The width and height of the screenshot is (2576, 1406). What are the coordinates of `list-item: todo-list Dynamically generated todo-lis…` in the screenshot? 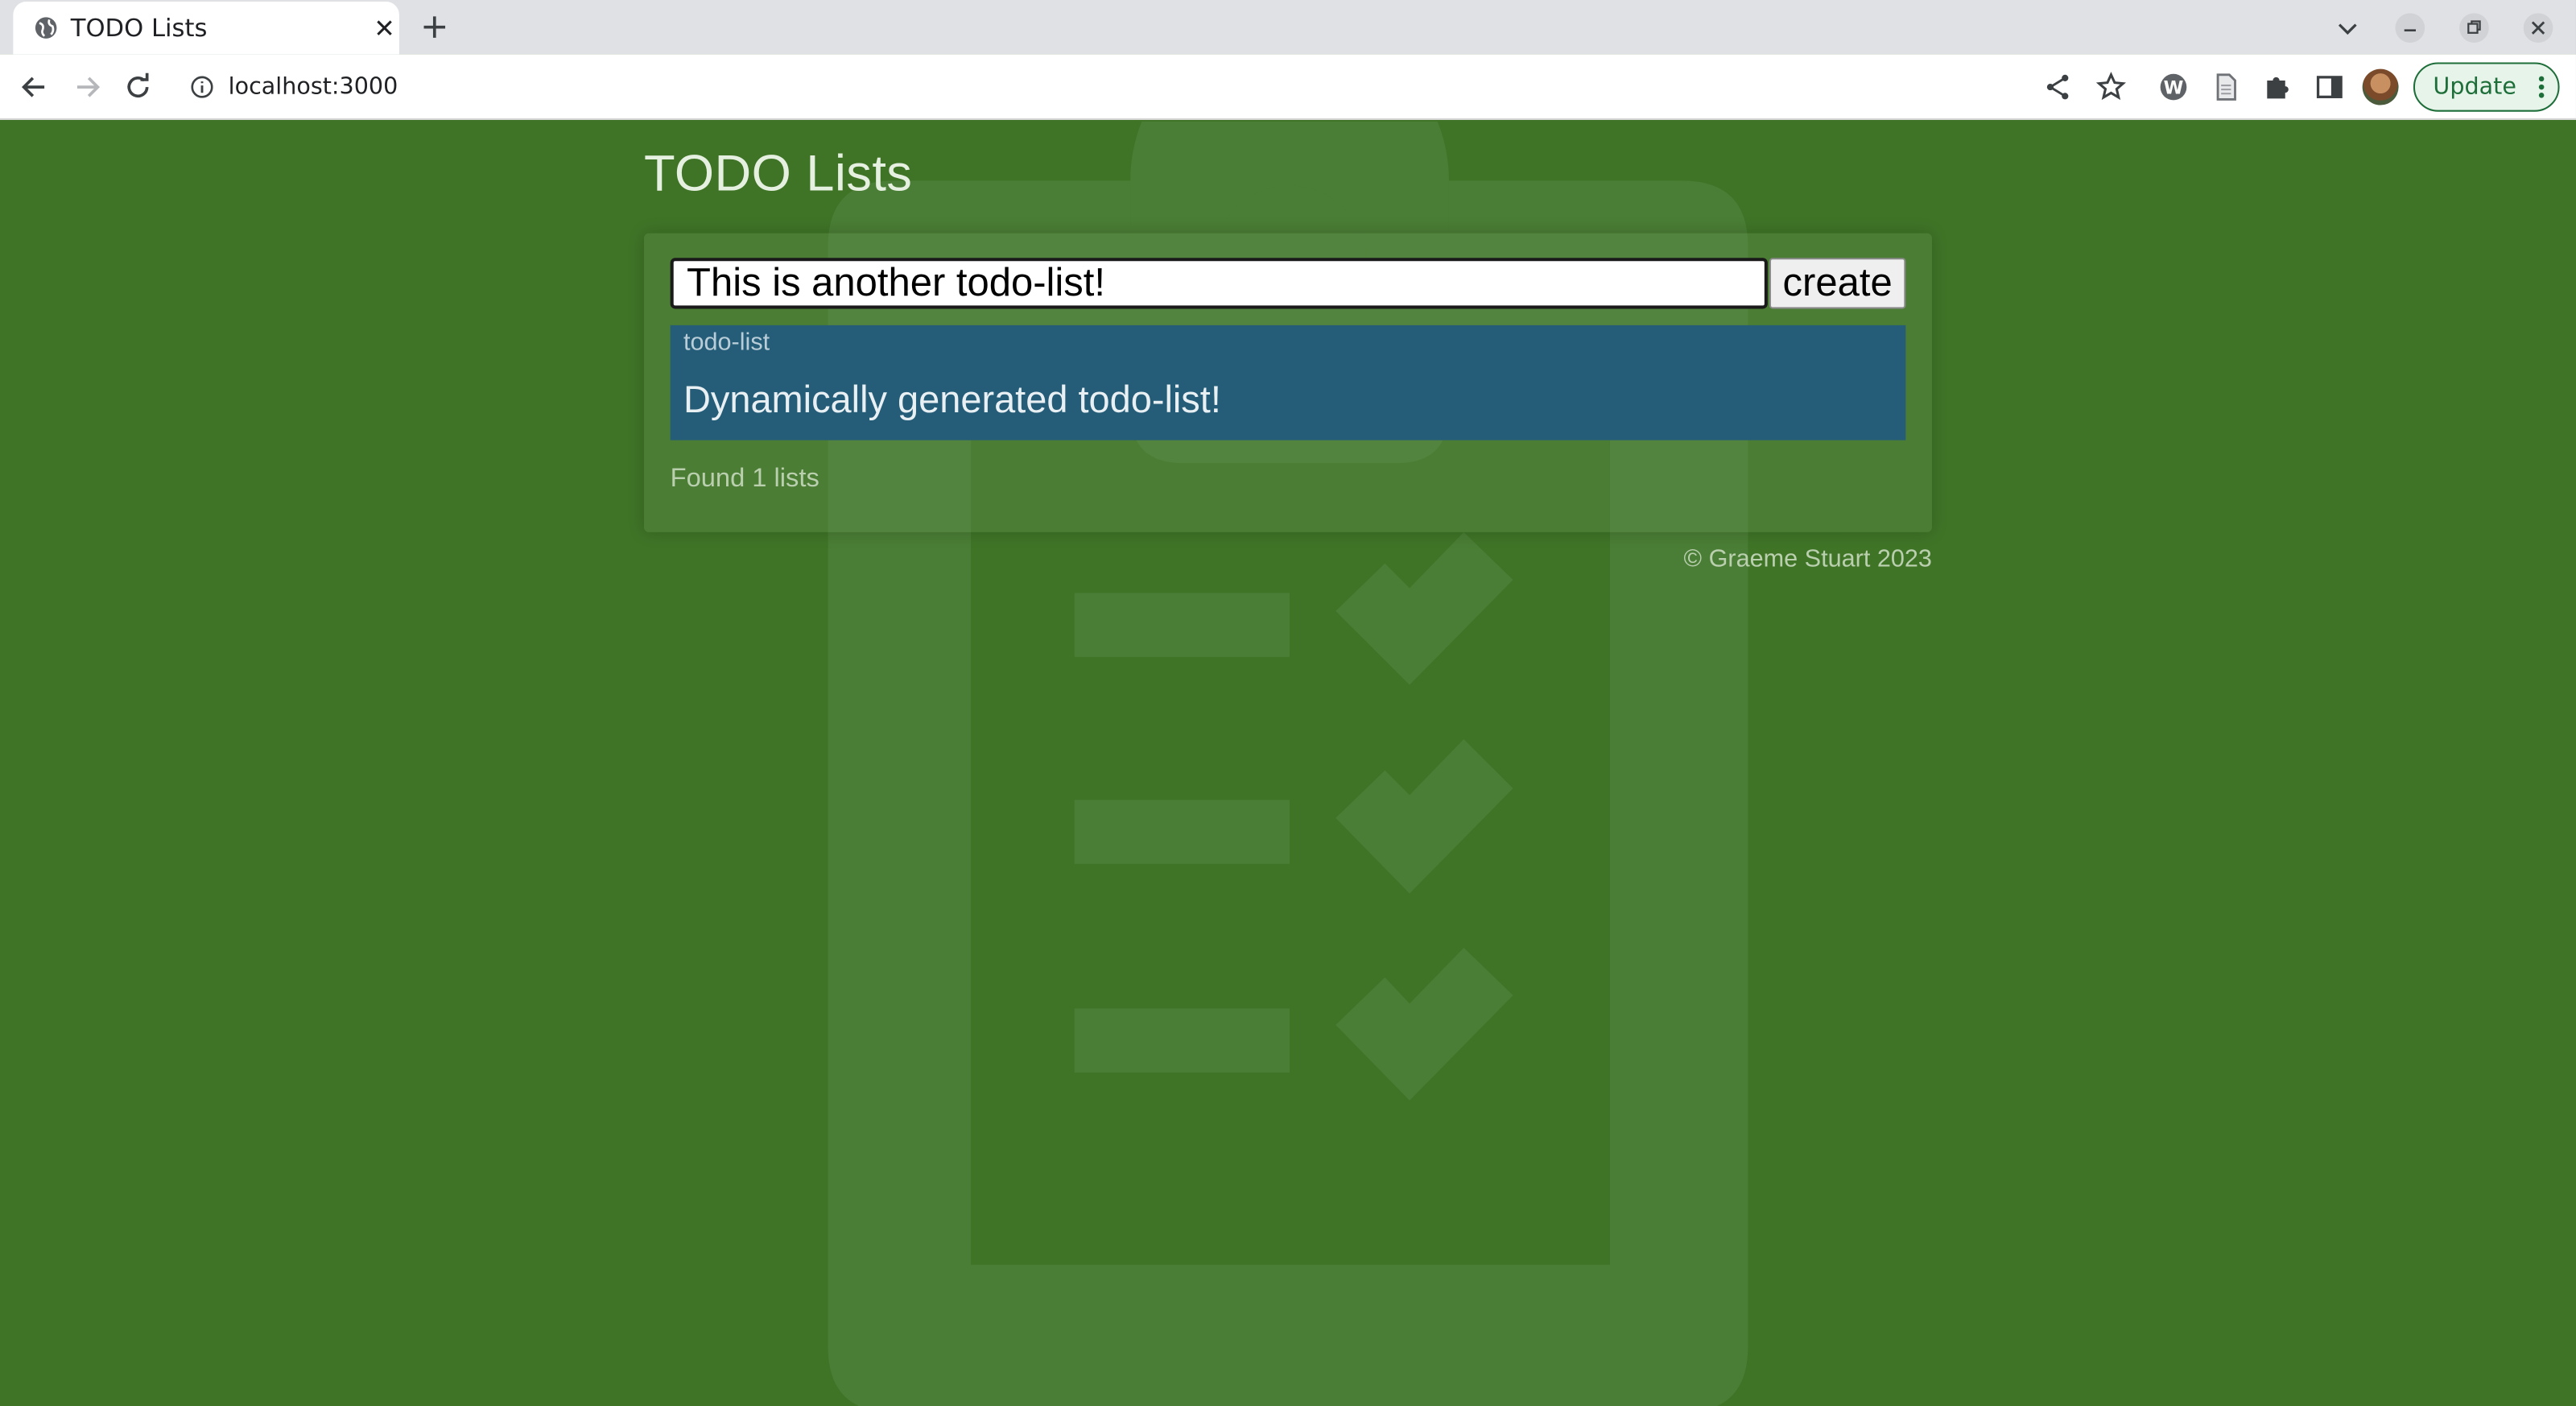 It's located at (1288, 382).